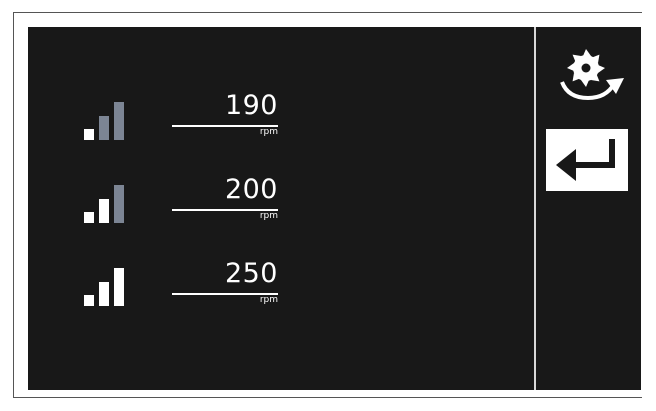  Describe the element at coordinates (281, 125) in the screenshot. I see `speed-row-low: 190 rpm` at that location.